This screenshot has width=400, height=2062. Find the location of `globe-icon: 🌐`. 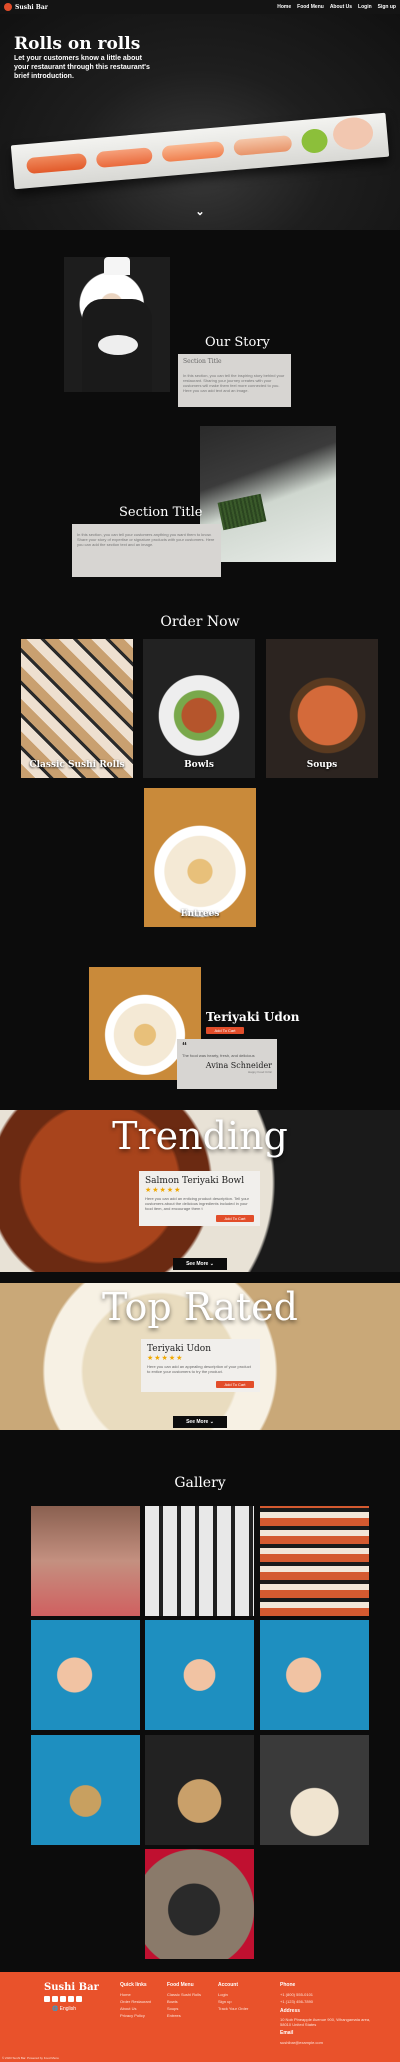

globe-icon: 🌐 is located at coordinates (55, 2009).